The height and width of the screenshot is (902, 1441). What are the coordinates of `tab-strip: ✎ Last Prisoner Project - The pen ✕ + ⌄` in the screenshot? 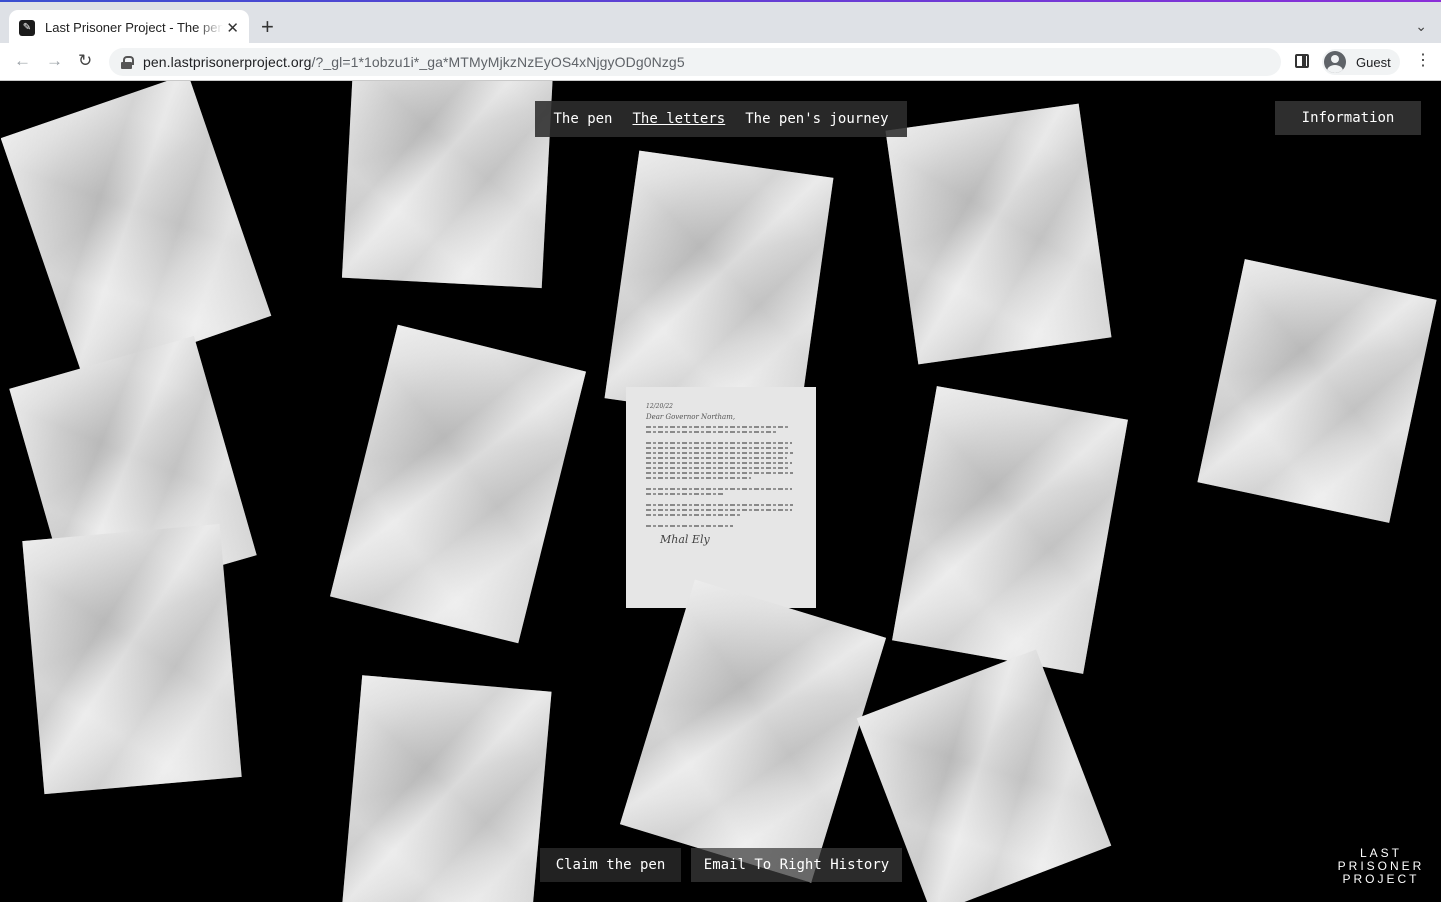 It's located at (720, 23).